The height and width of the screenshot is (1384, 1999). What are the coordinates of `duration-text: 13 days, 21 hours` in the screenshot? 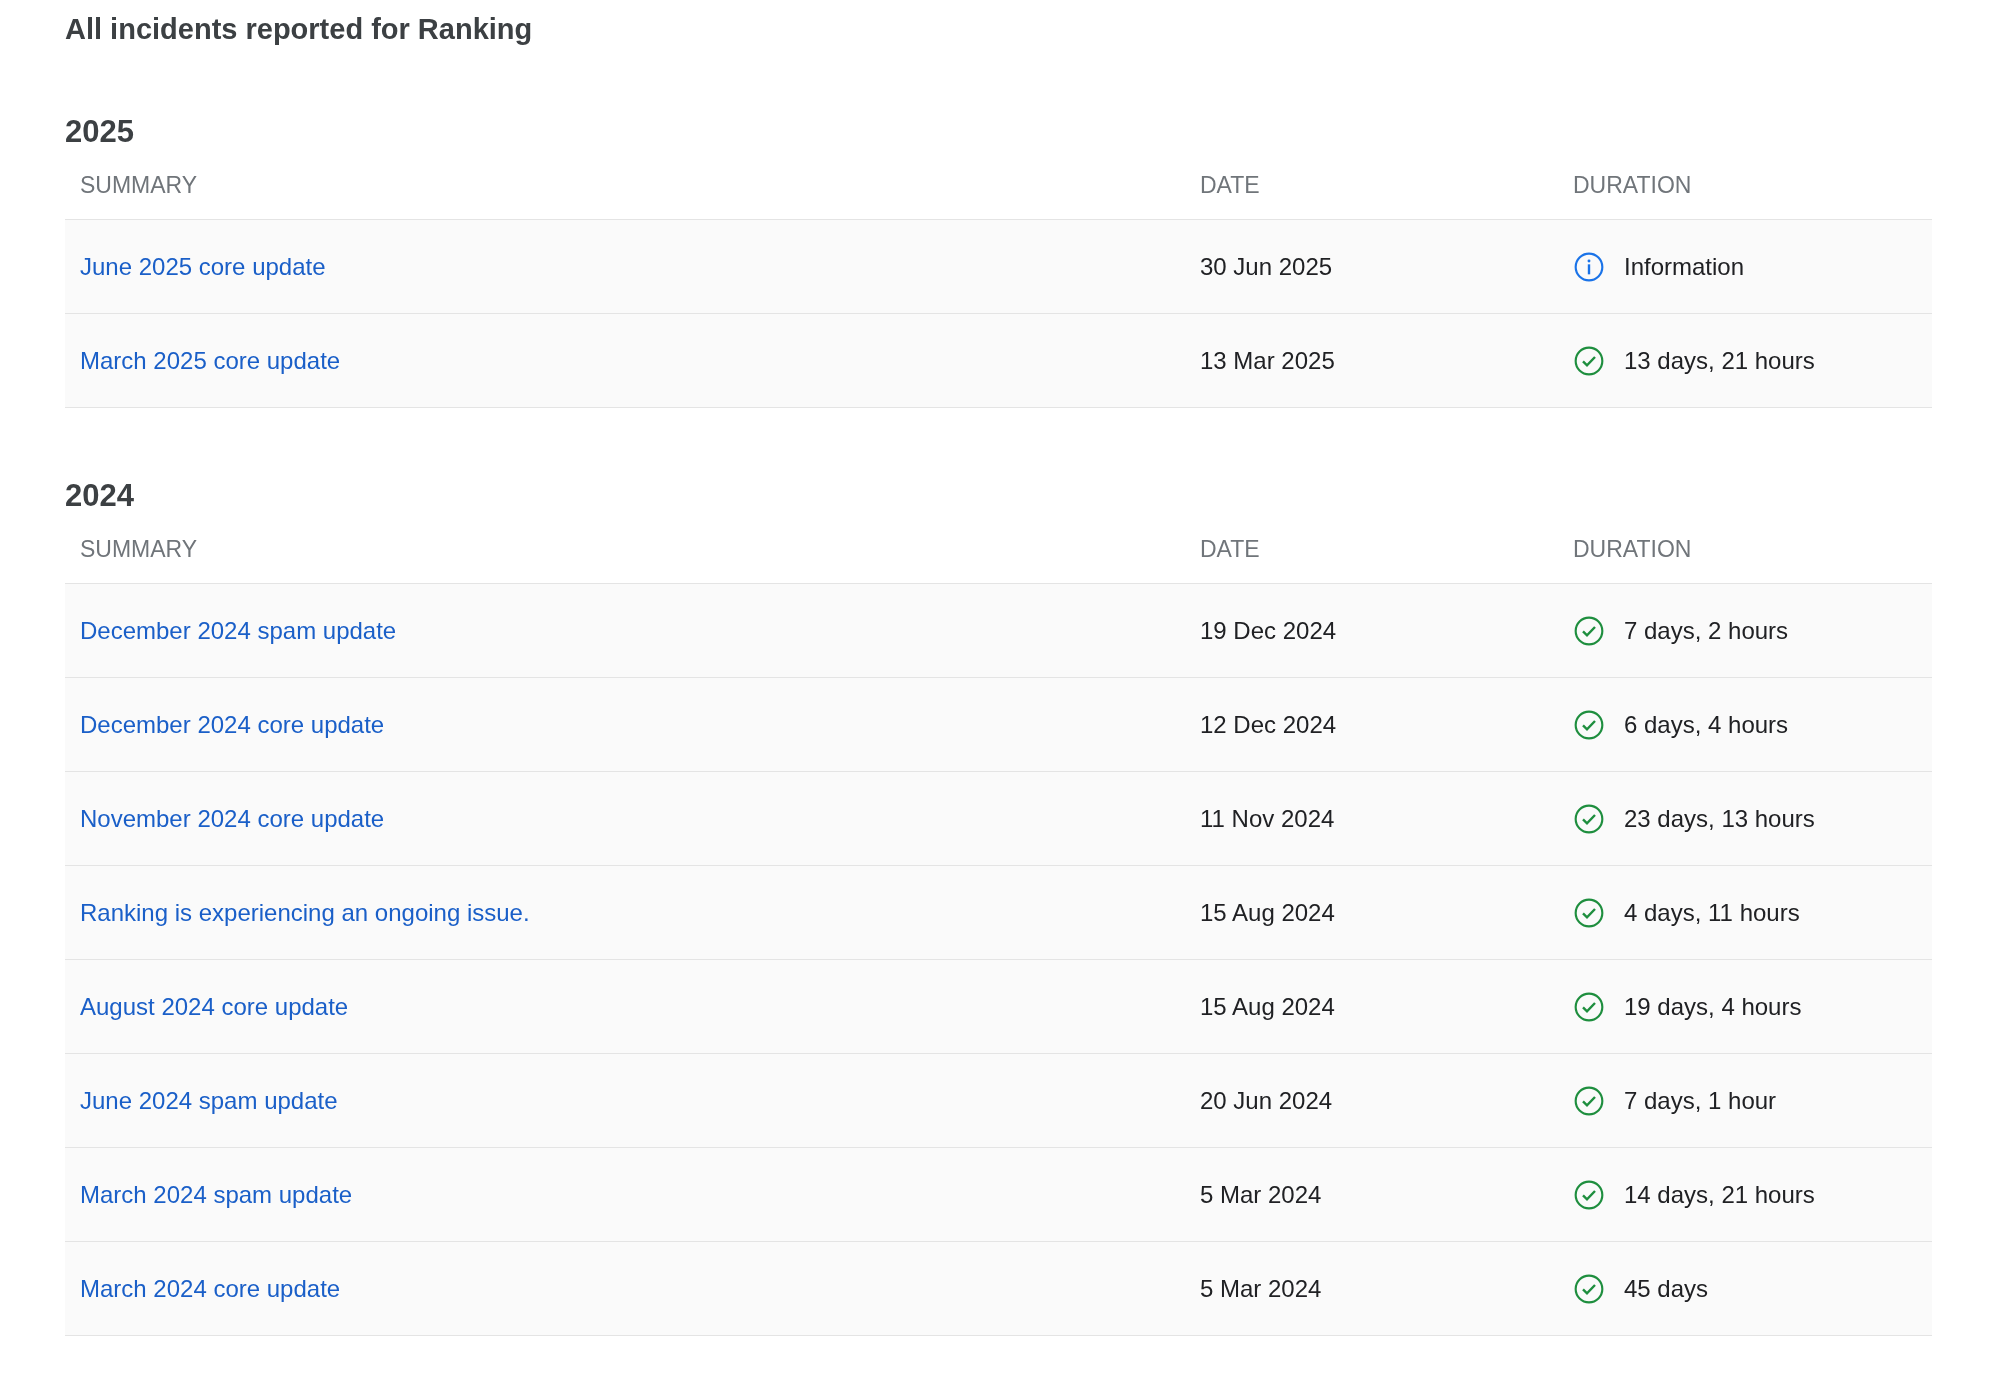 It's located at (1719, 360).